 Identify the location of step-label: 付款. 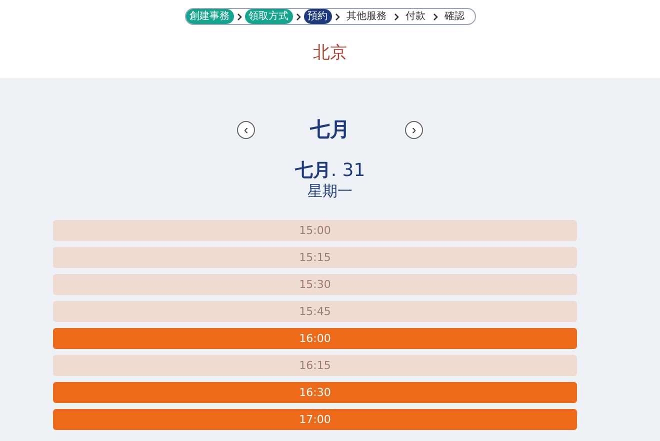
(415, 17).